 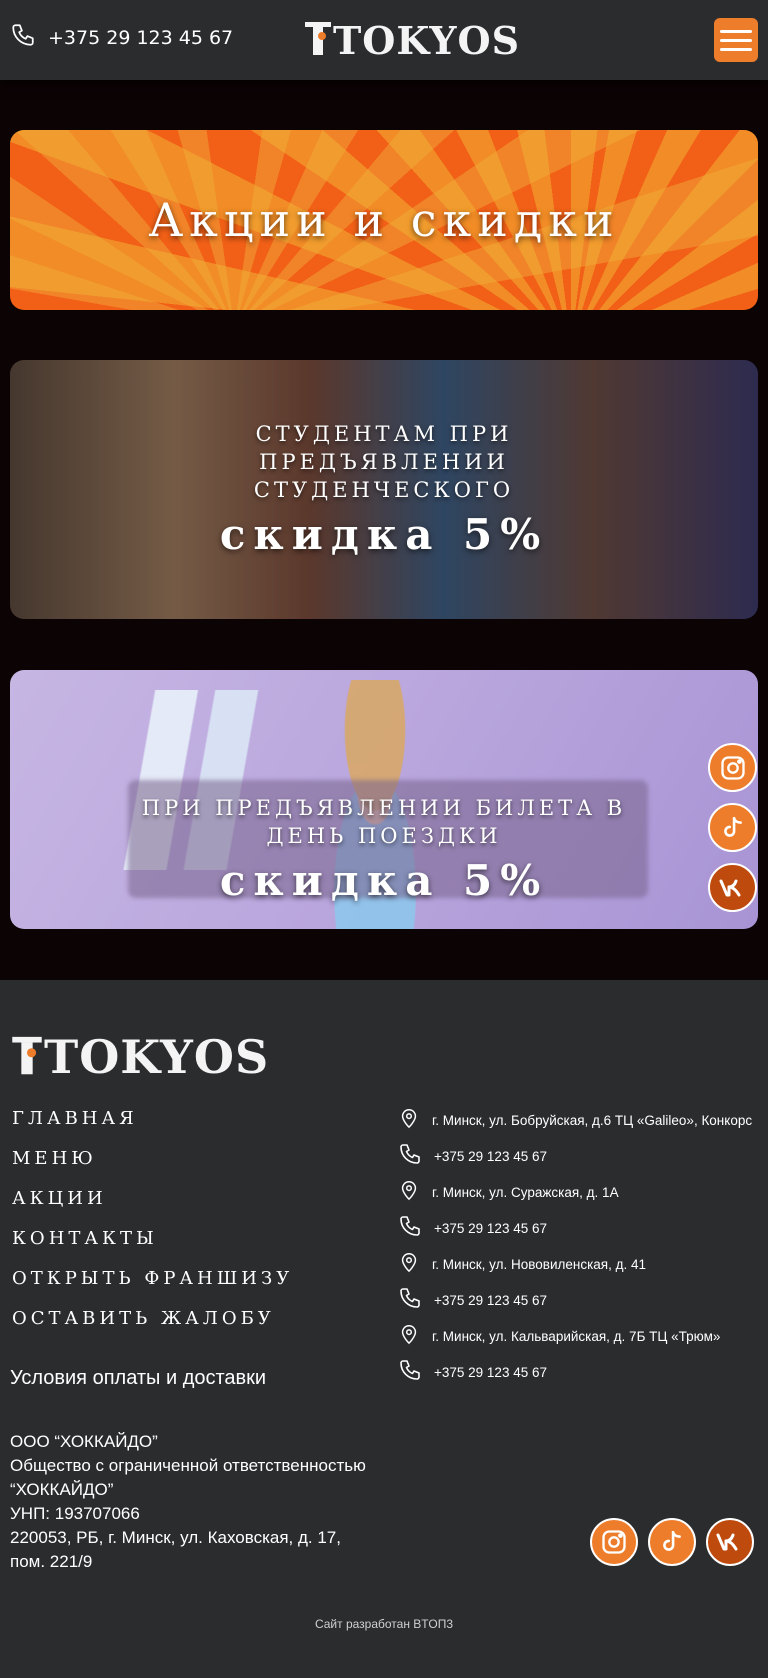 I want to click on footer-logo: TOKYOS, so click(x=139, y=1057).